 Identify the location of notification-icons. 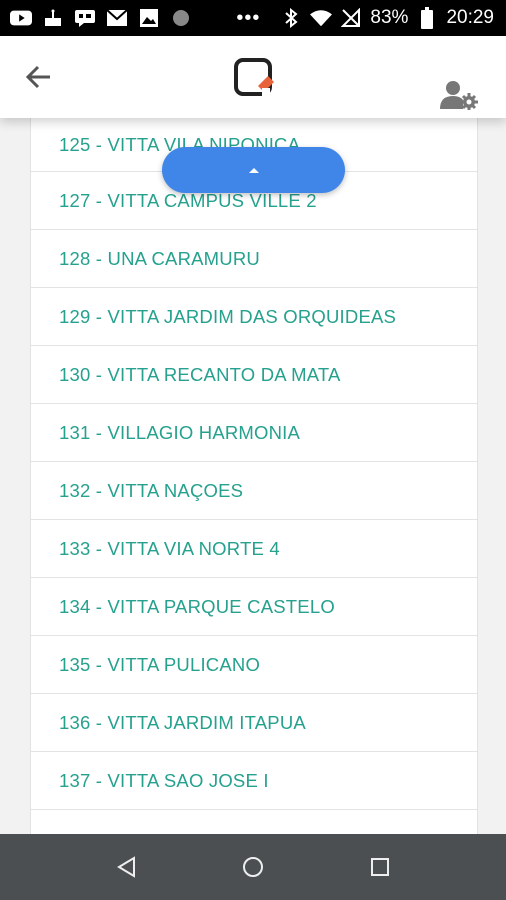
(101, 18).